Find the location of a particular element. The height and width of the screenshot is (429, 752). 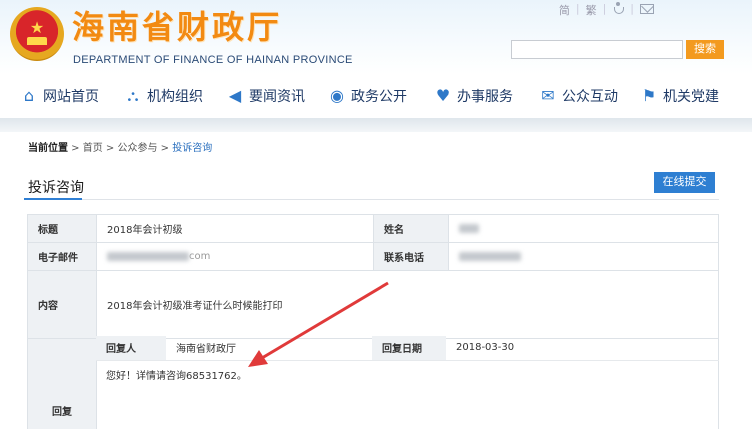

breadcrumb: 当前位置 > 首页 > 公众参与 > 投诉咨询 is located at coordinates (120, 148).